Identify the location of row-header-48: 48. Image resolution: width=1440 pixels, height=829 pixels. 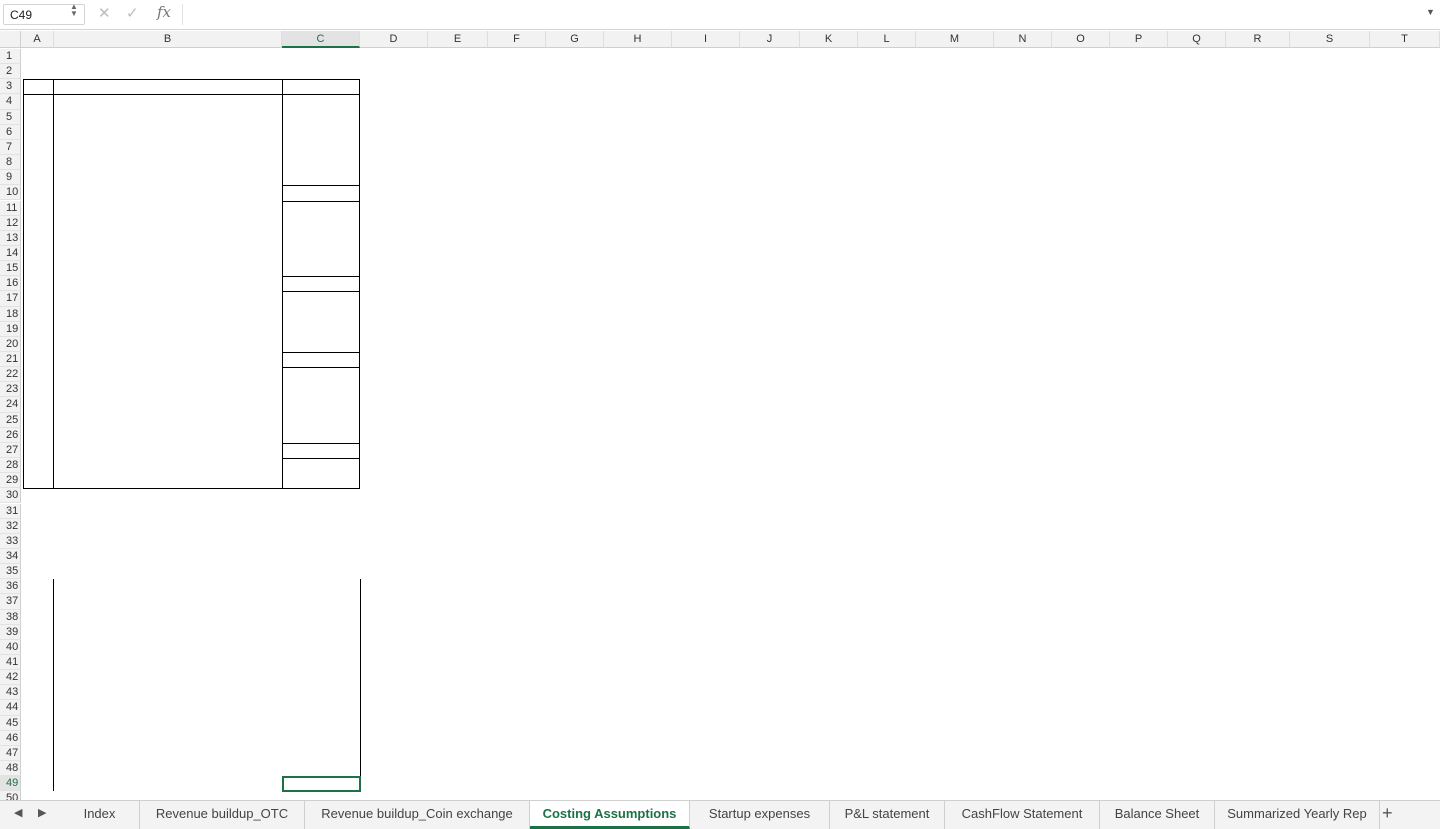
(10, 769).